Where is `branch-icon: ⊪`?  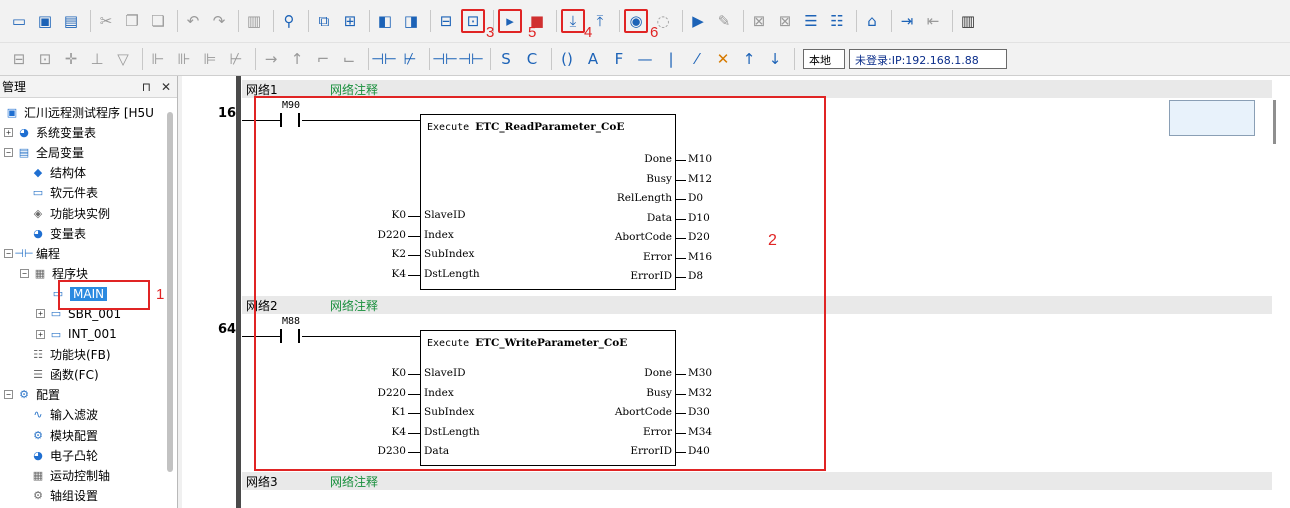
branch-icon: ⊪ is located at coordinates (184, 59).